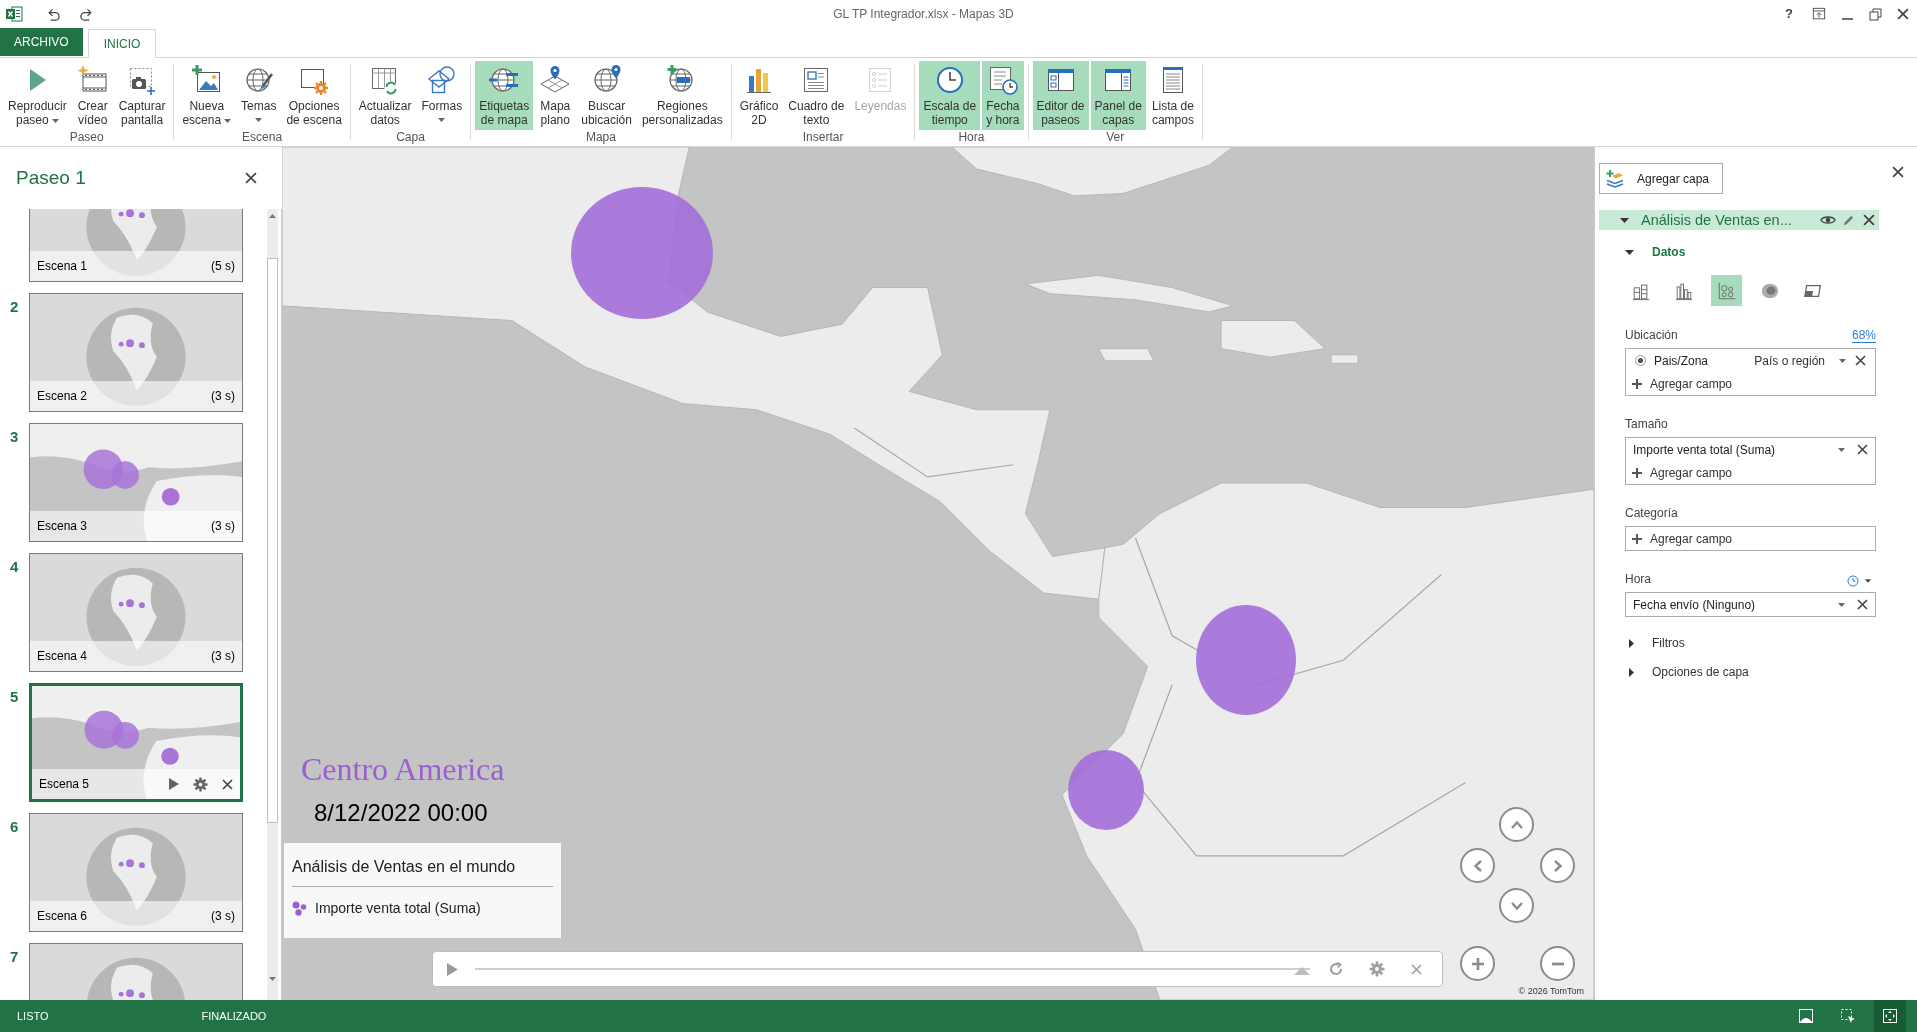 Image resolution: width=1917 pixels, height=1032 pixels. I want to click on timeline-thumb, so click(1301, 971).